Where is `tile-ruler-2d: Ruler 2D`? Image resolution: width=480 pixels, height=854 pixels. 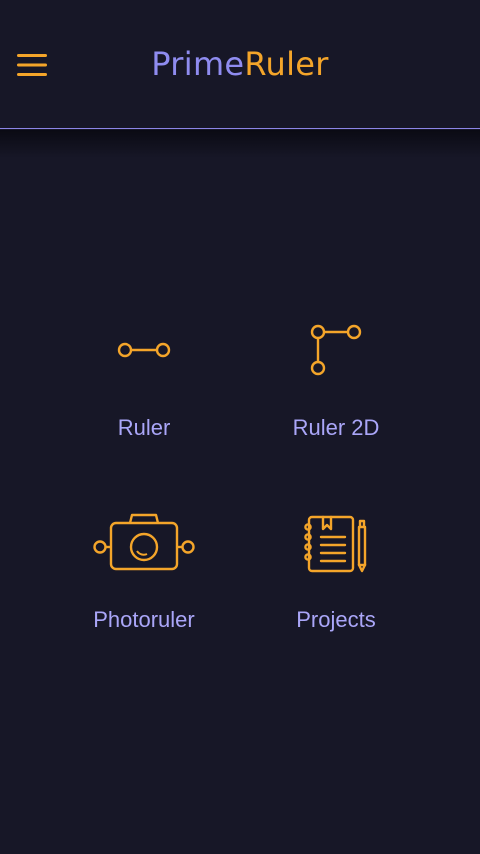
tile-ruler-2d: Ruler 2D is located at coordinates (336, 385).